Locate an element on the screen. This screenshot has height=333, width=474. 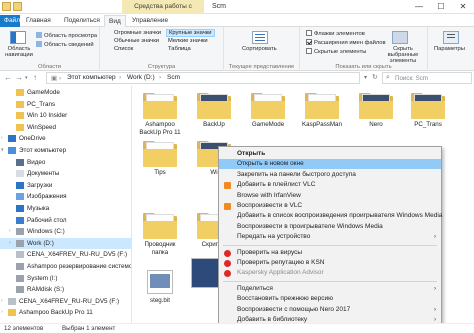
nav-item: Изображения is located at coordinates (65, 196).